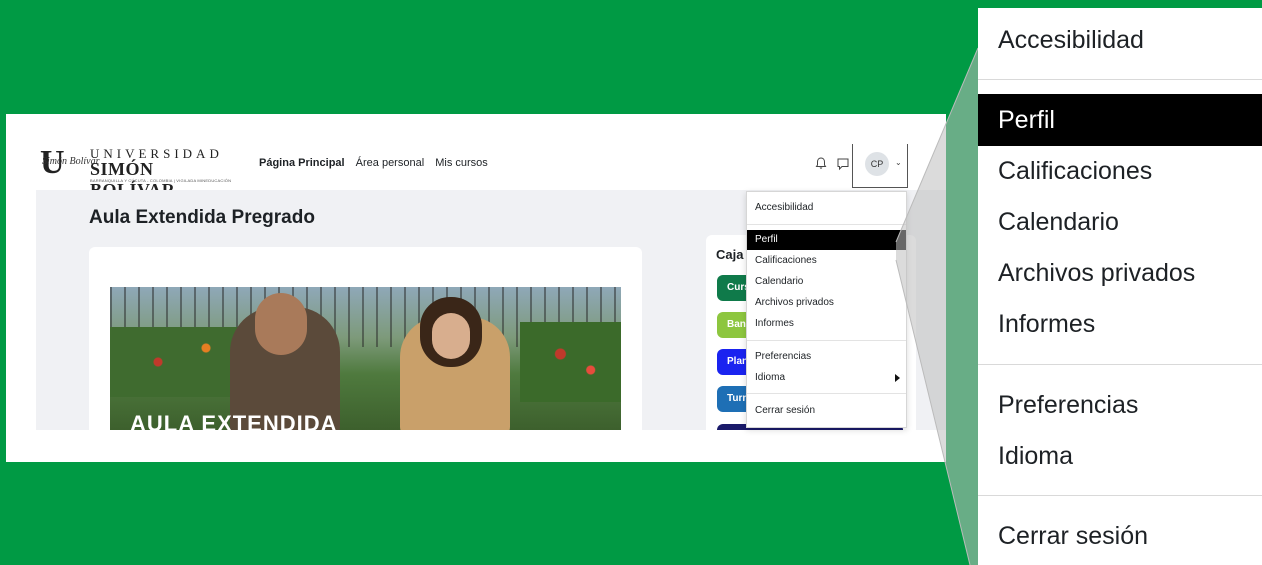 Image resolution: width=1262 pixels, height=565 pixels. Describe the element at coordinates (1120, 273) in the screenshot. I see `zoom-item-private-files: Archivos privados` at that location.